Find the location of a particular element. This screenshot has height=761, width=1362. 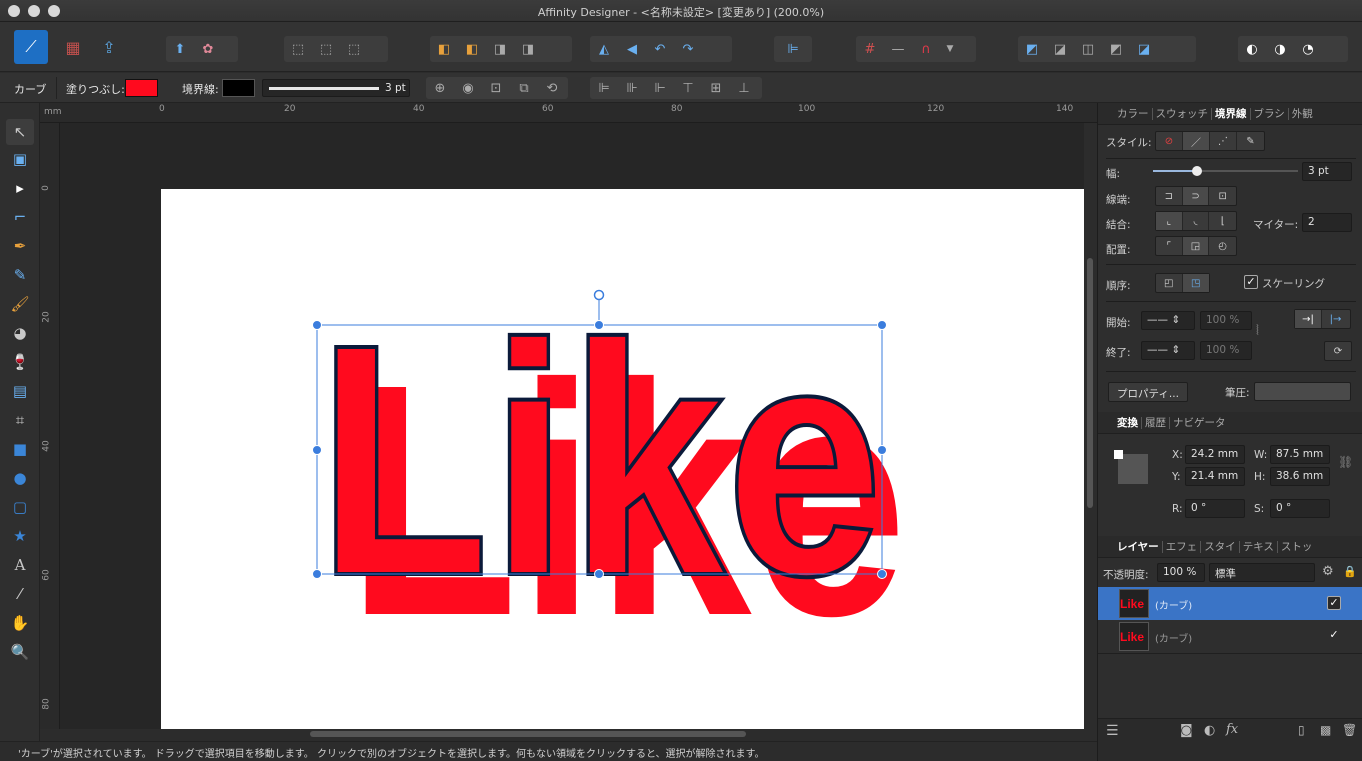

gear-icon: ⚙ is located at coordinates (1328, 571).